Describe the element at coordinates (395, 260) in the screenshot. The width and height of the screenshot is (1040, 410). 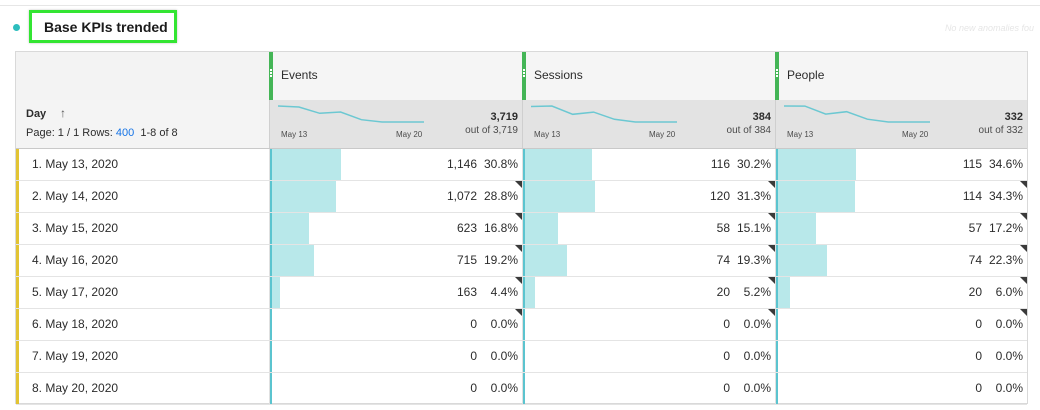
I see `metric-cell: 715 19.2%` at that location.